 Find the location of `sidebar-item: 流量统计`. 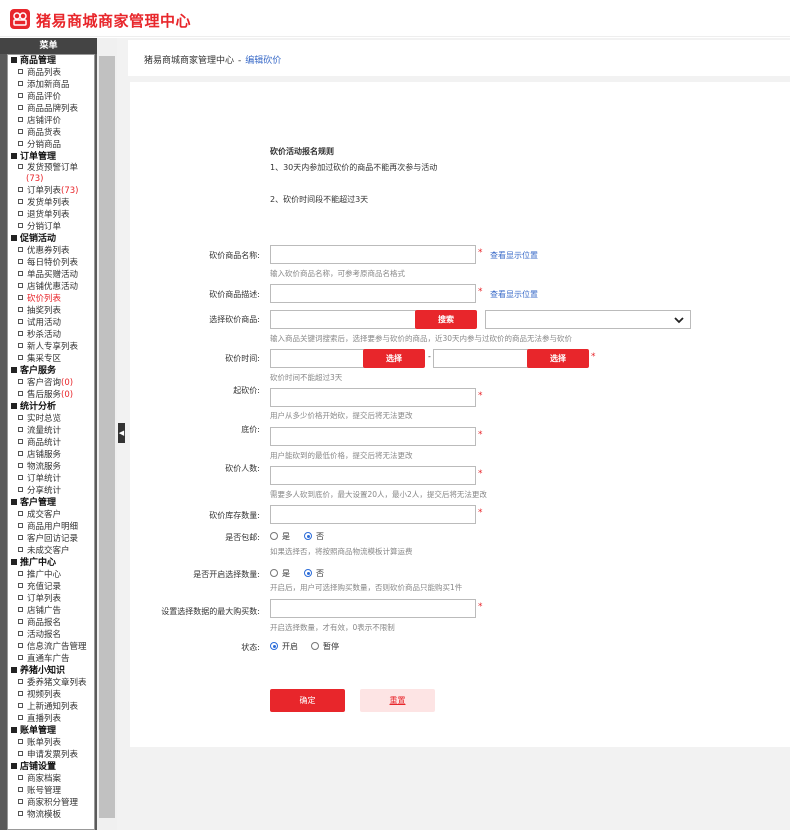

sidebar-item: 流量统计 is located at coordinates (51, 431).